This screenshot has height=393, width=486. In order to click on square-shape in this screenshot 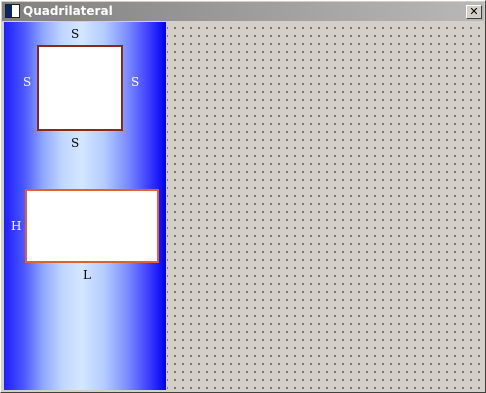, I will do `click(80, 88)`.